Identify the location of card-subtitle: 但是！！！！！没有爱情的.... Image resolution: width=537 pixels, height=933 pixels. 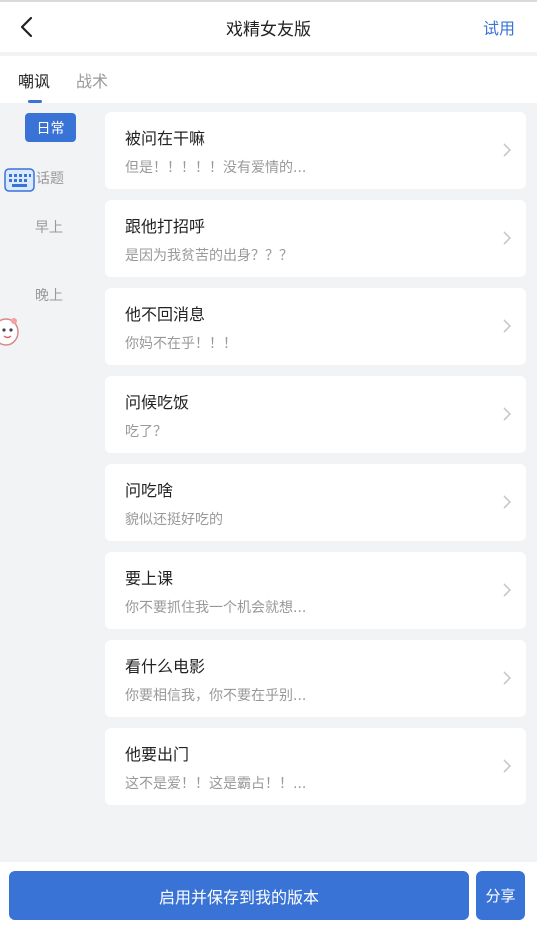
(216, 168).